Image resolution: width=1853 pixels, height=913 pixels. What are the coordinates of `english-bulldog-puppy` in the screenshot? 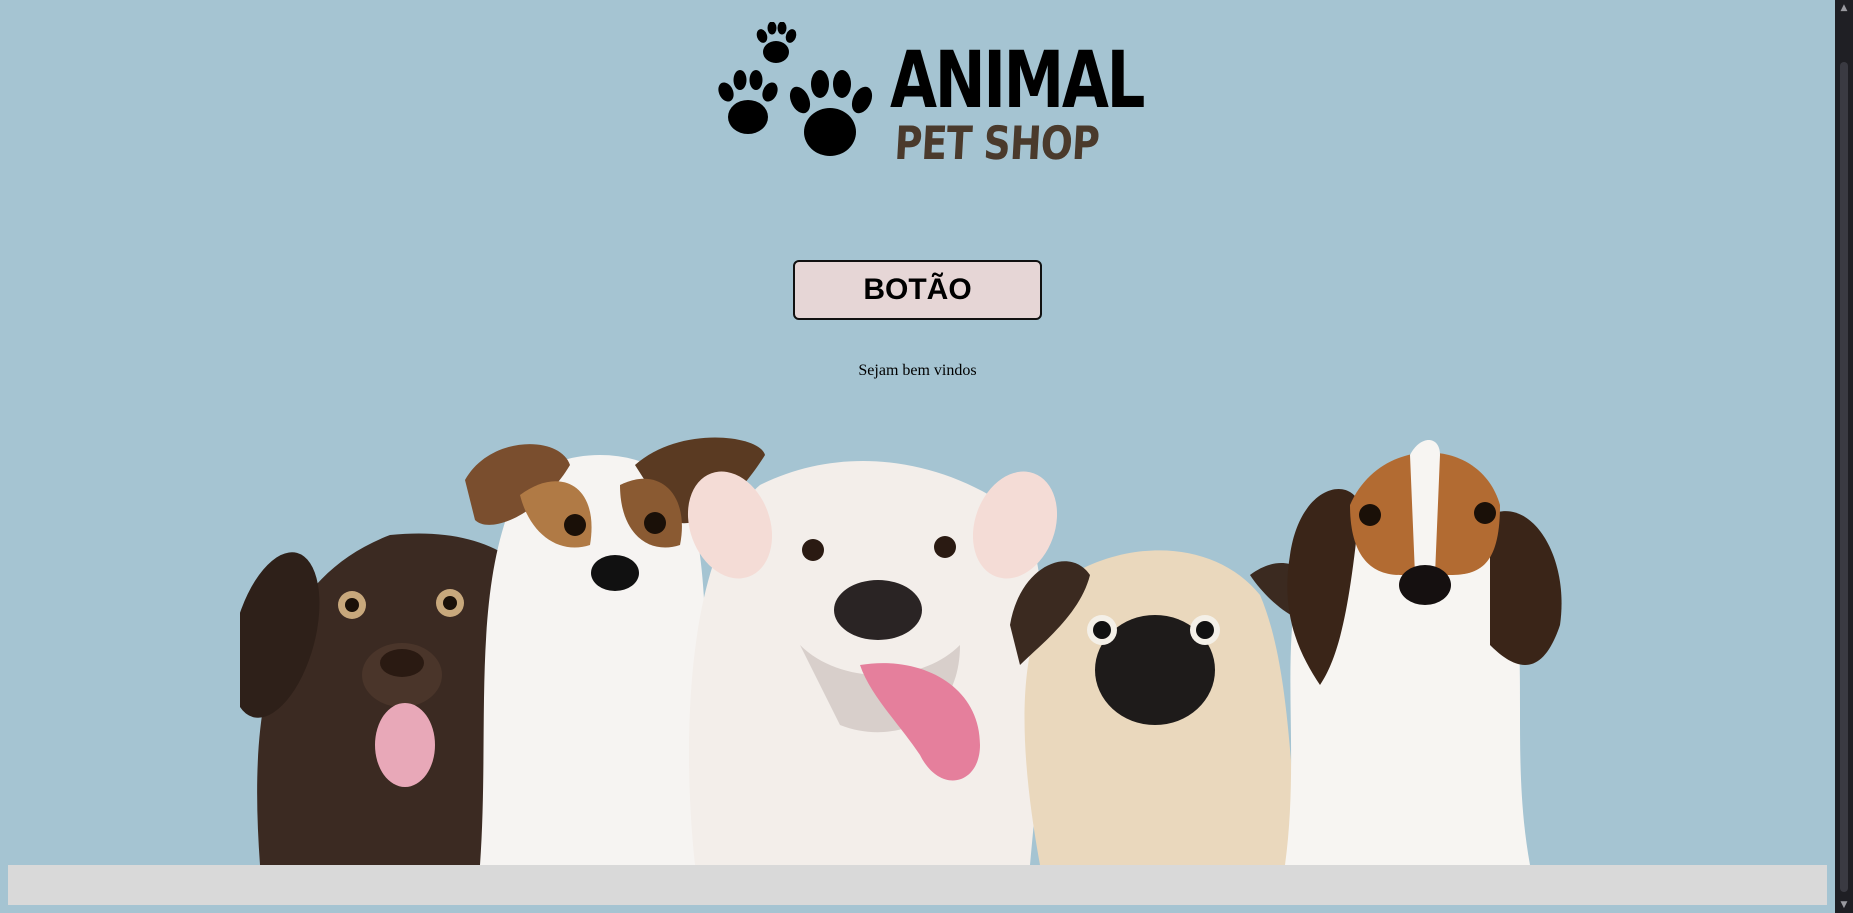 It's located at (872, 663).